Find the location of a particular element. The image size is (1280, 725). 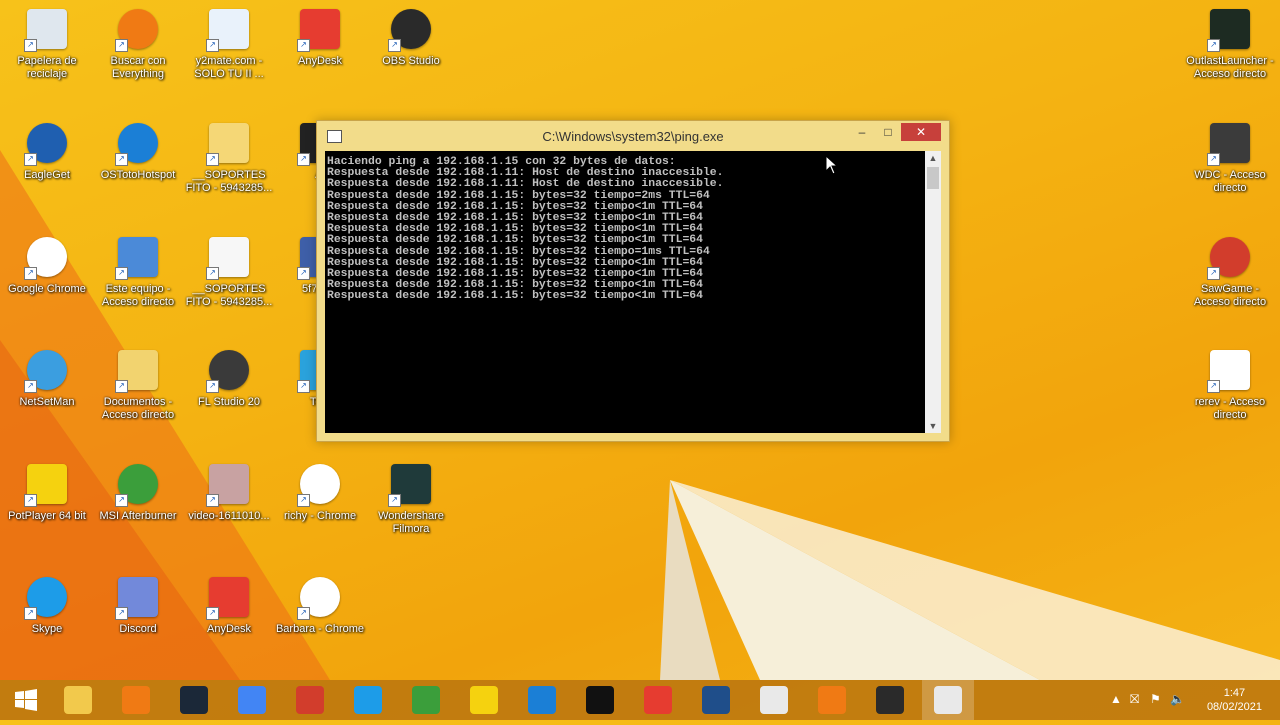

close-button: ✕ is located at coordinates (921, 132).